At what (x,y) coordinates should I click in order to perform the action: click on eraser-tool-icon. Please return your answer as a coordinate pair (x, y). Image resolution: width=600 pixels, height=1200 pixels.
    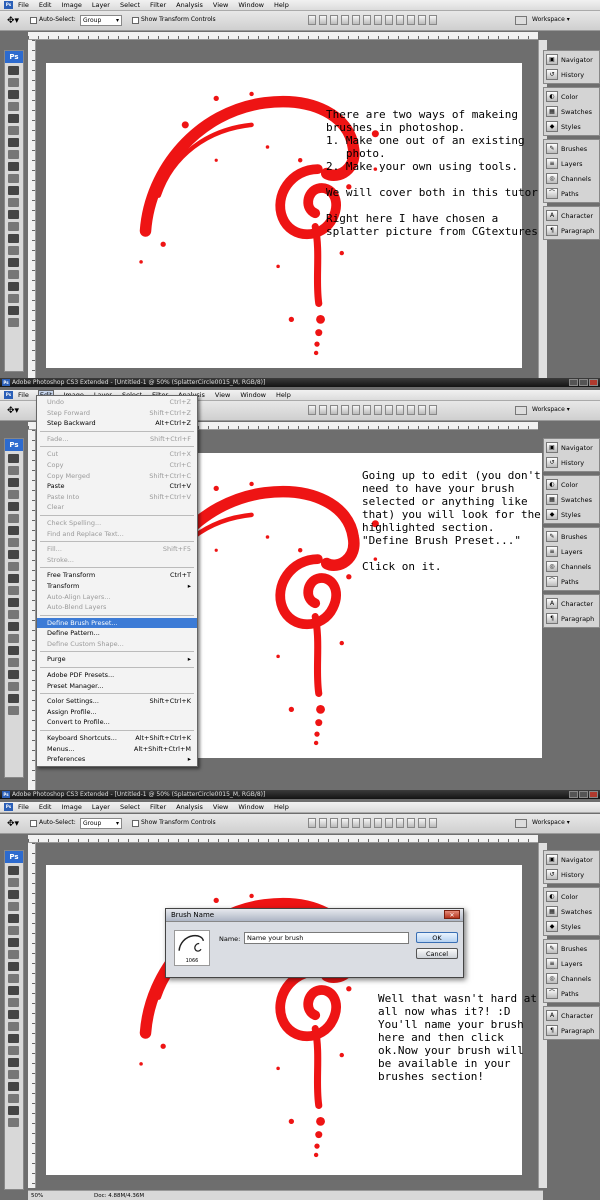
    Looking at the image, I should click on (13, 990).